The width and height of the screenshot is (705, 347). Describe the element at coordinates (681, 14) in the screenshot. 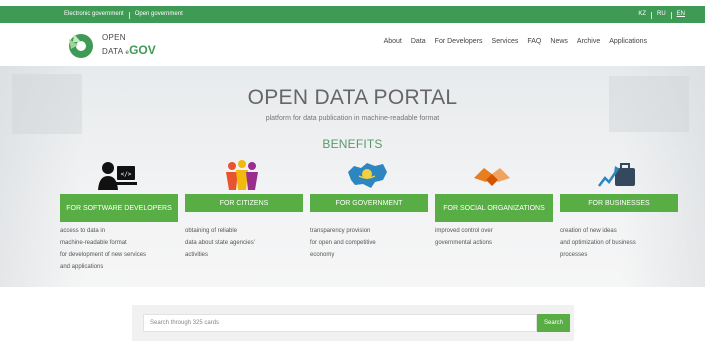

I see `language-en: EN` at that location.